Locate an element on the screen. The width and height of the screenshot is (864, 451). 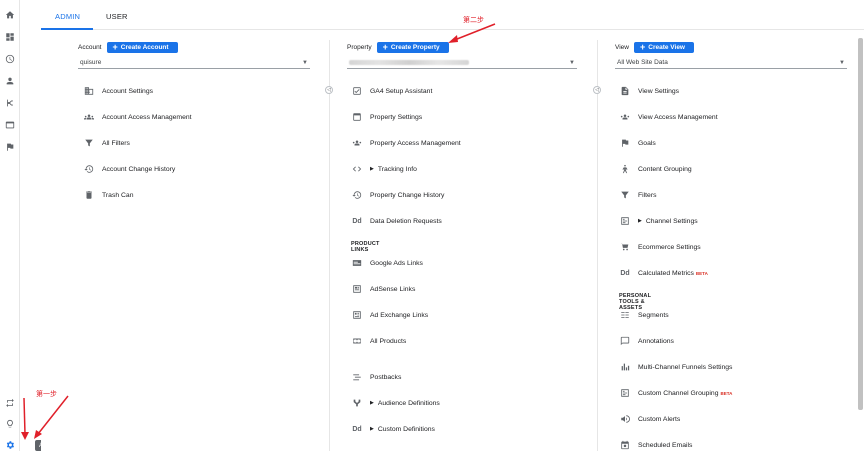
dashboard-icon is located at coordinates (10, 37).